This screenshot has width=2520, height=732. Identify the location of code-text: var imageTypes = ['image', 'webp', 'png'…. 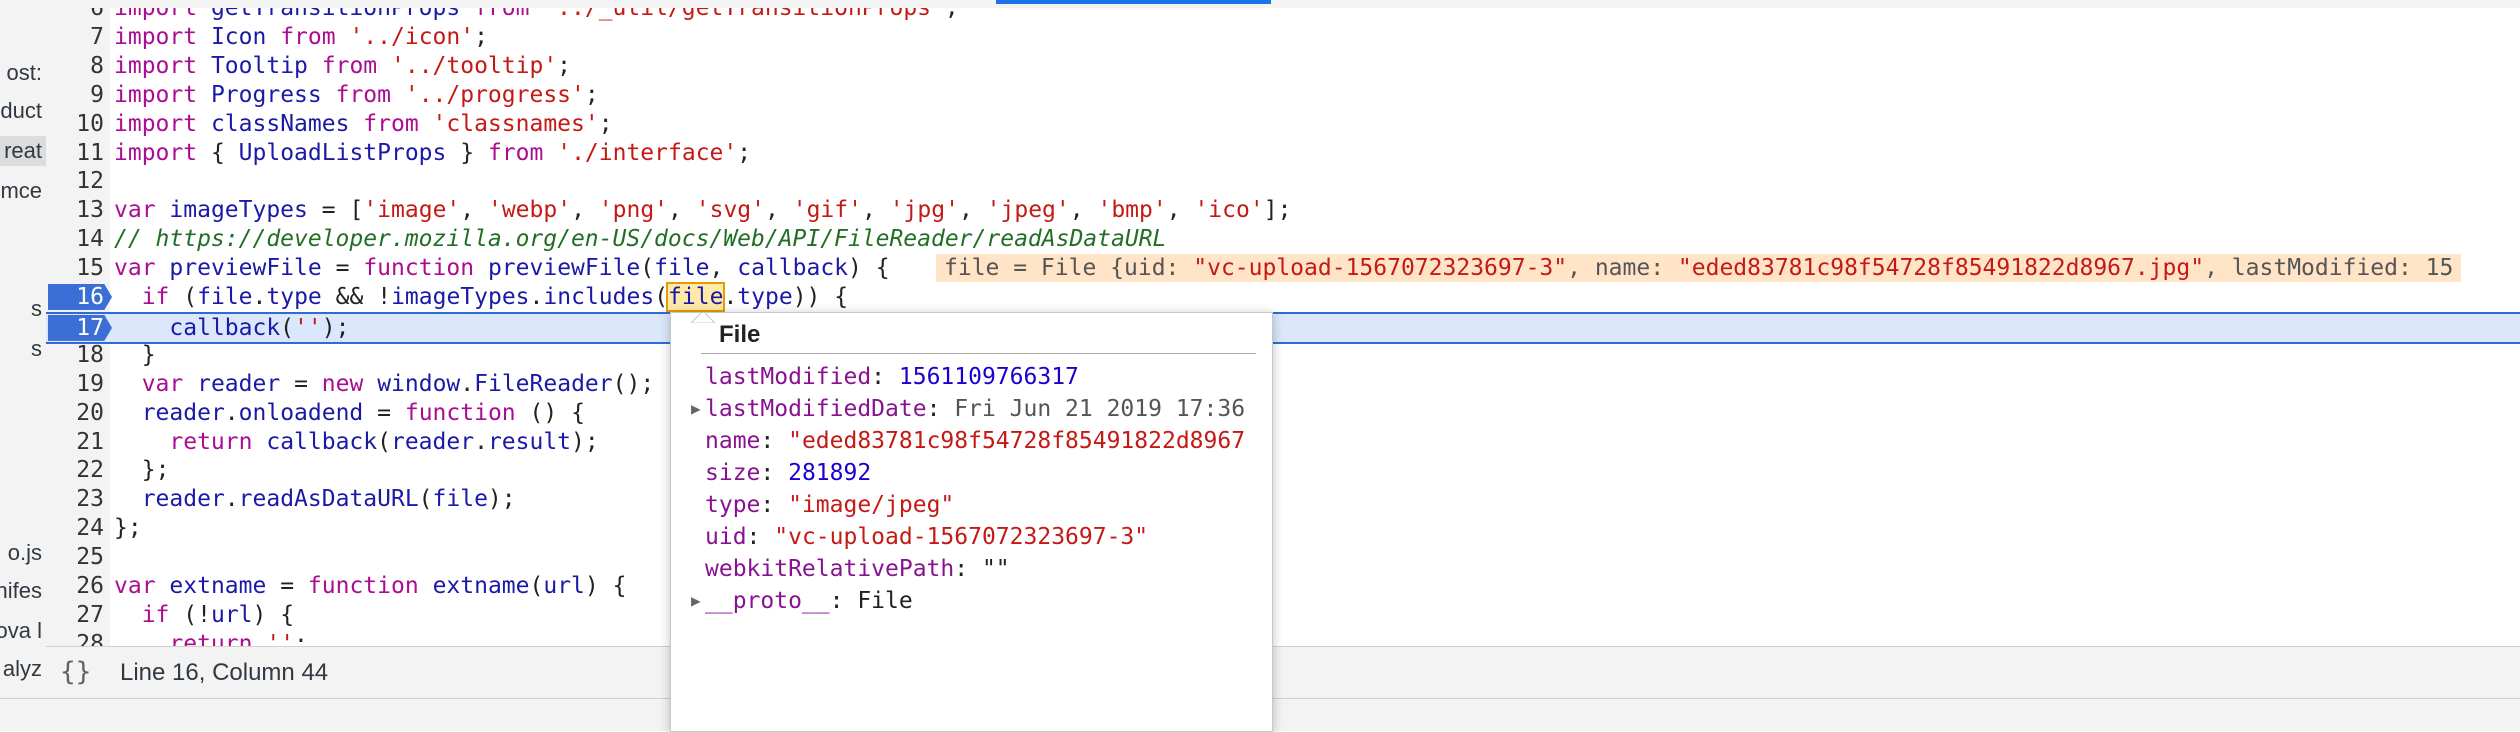
(703, 210).